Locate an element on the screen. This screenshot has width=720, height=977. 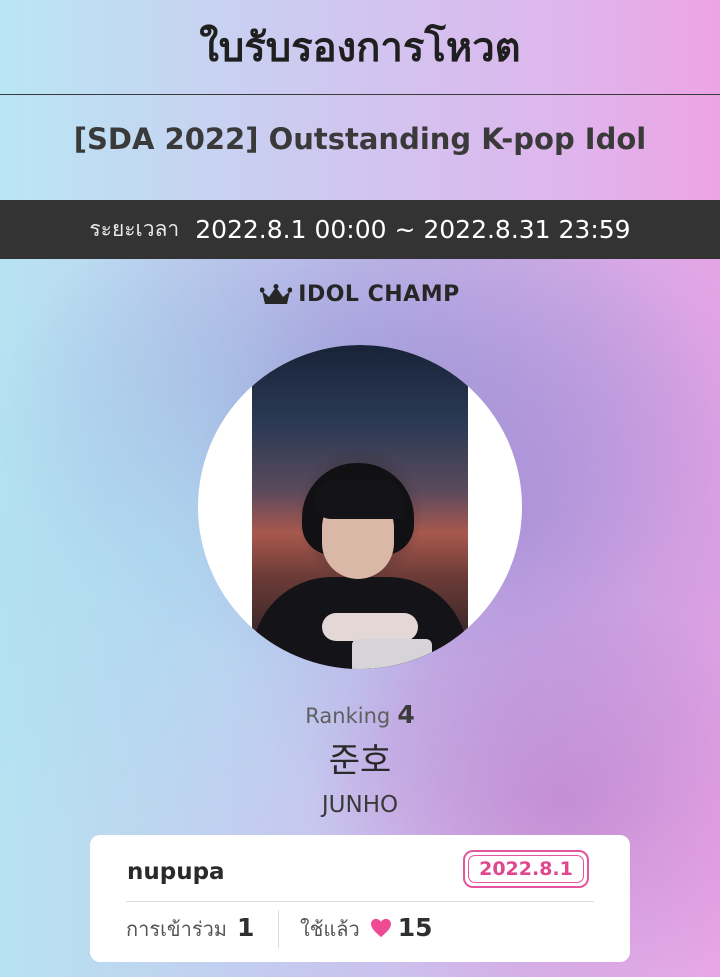
date-badge-text: 2022.8.1 is located at coordinates (526, 869).